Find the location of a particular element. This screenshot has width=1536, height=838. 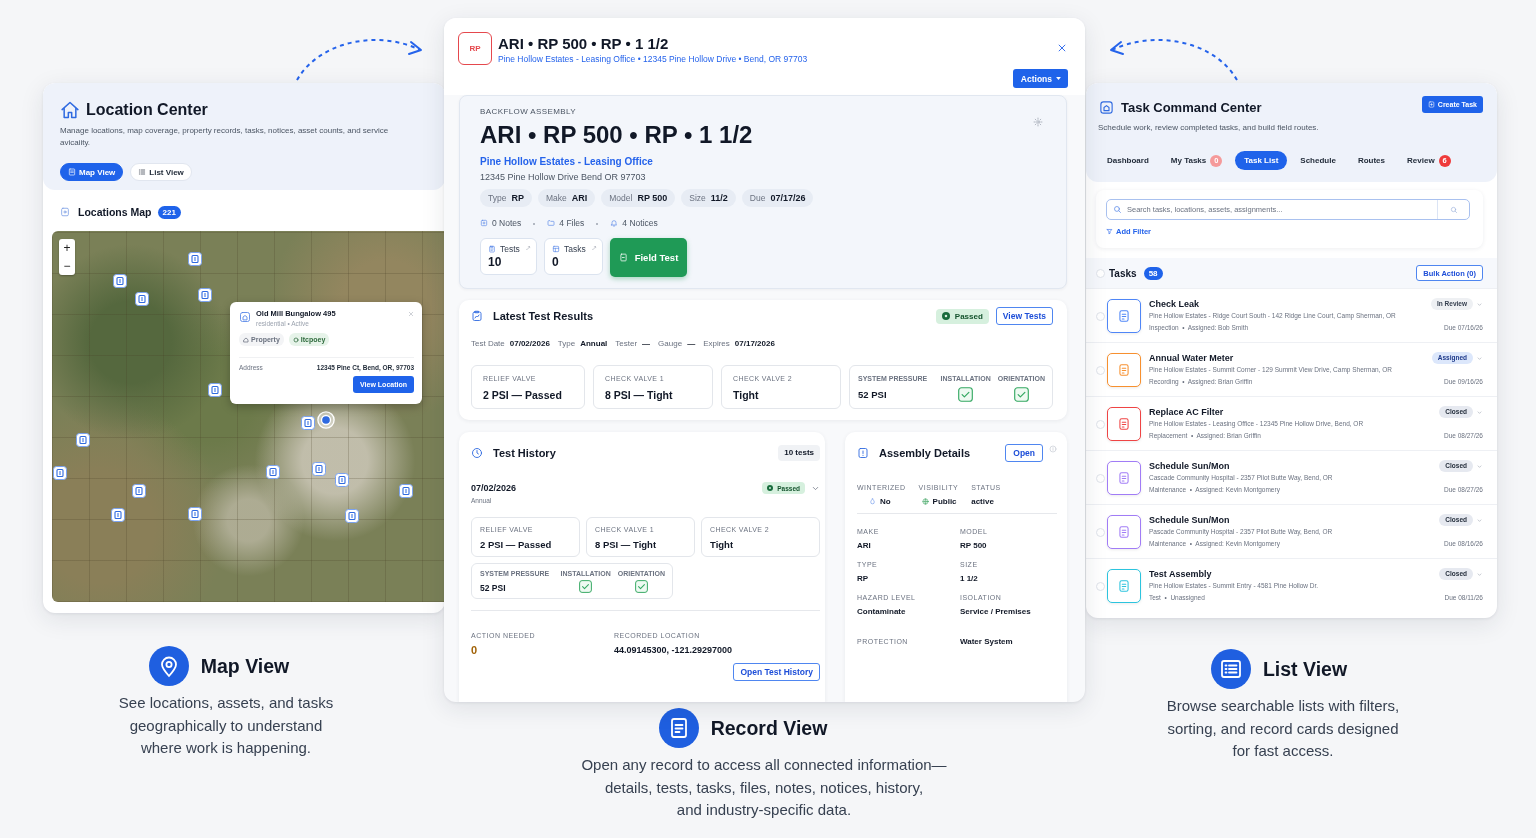

count-text: 0 Notes is located at coordinates (507, 223).